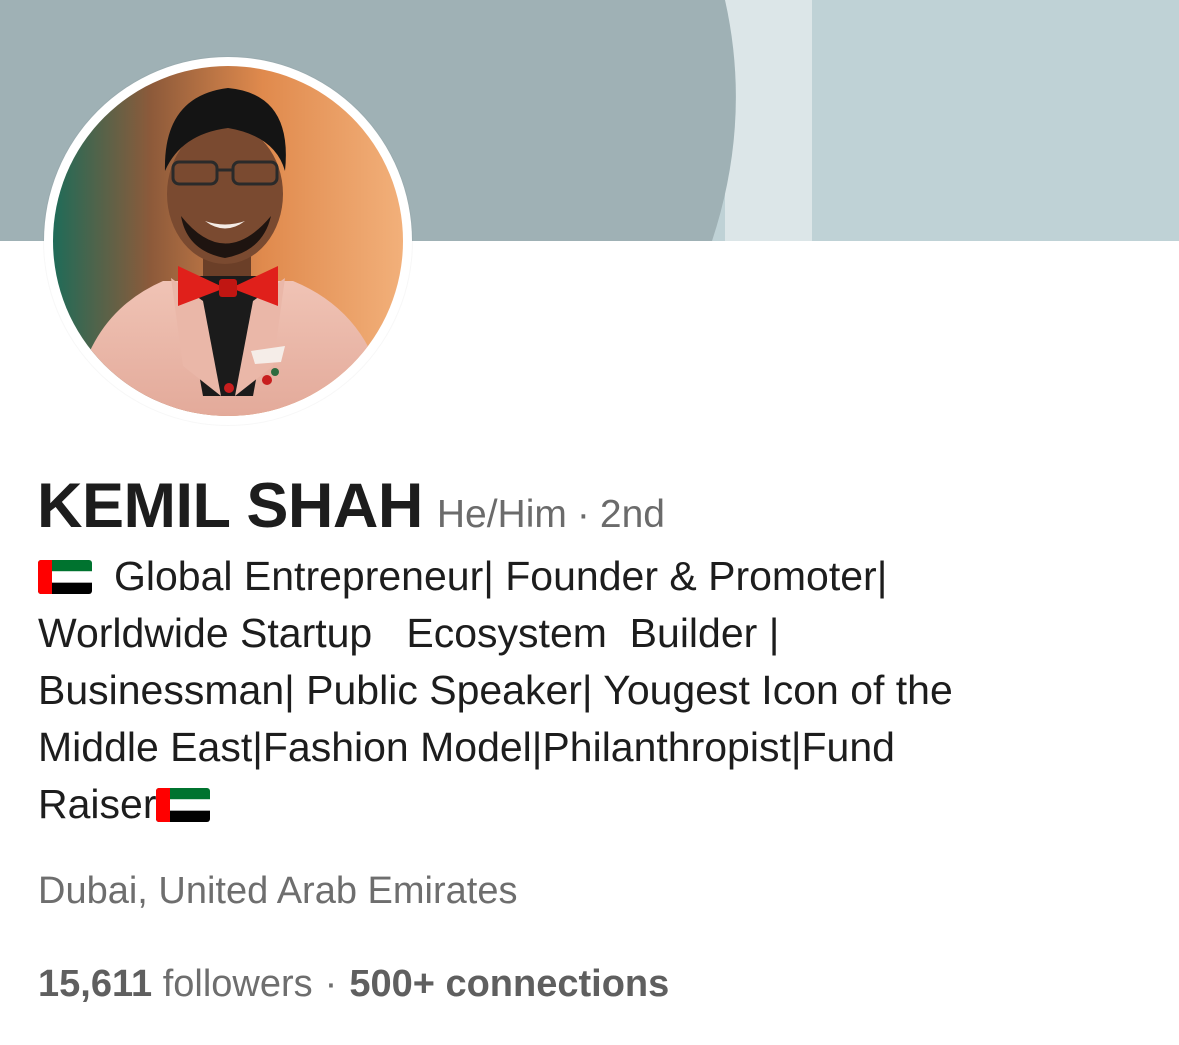 The width and height of the screenshot is (1179, 1045). I want to click on followers-label: followers, so click(238, 984).